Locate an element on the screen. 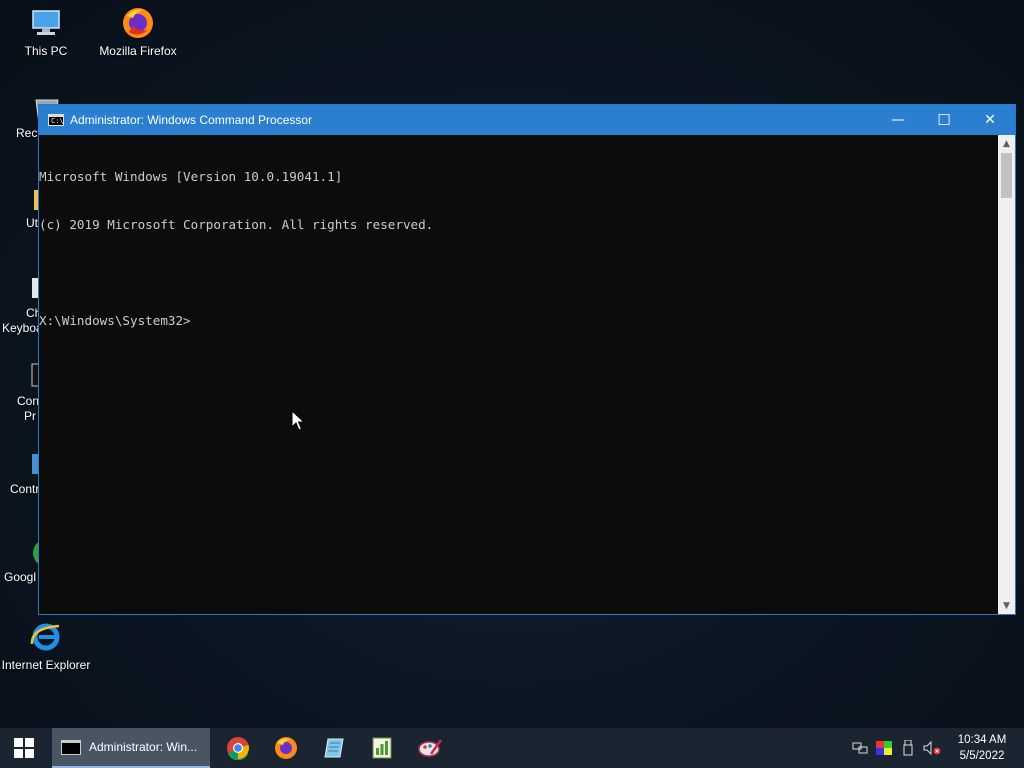 This screenshot has width=1024, height=768. vertical-scrollbar: ▲ ▼ is located at coordinates (1006, 374).